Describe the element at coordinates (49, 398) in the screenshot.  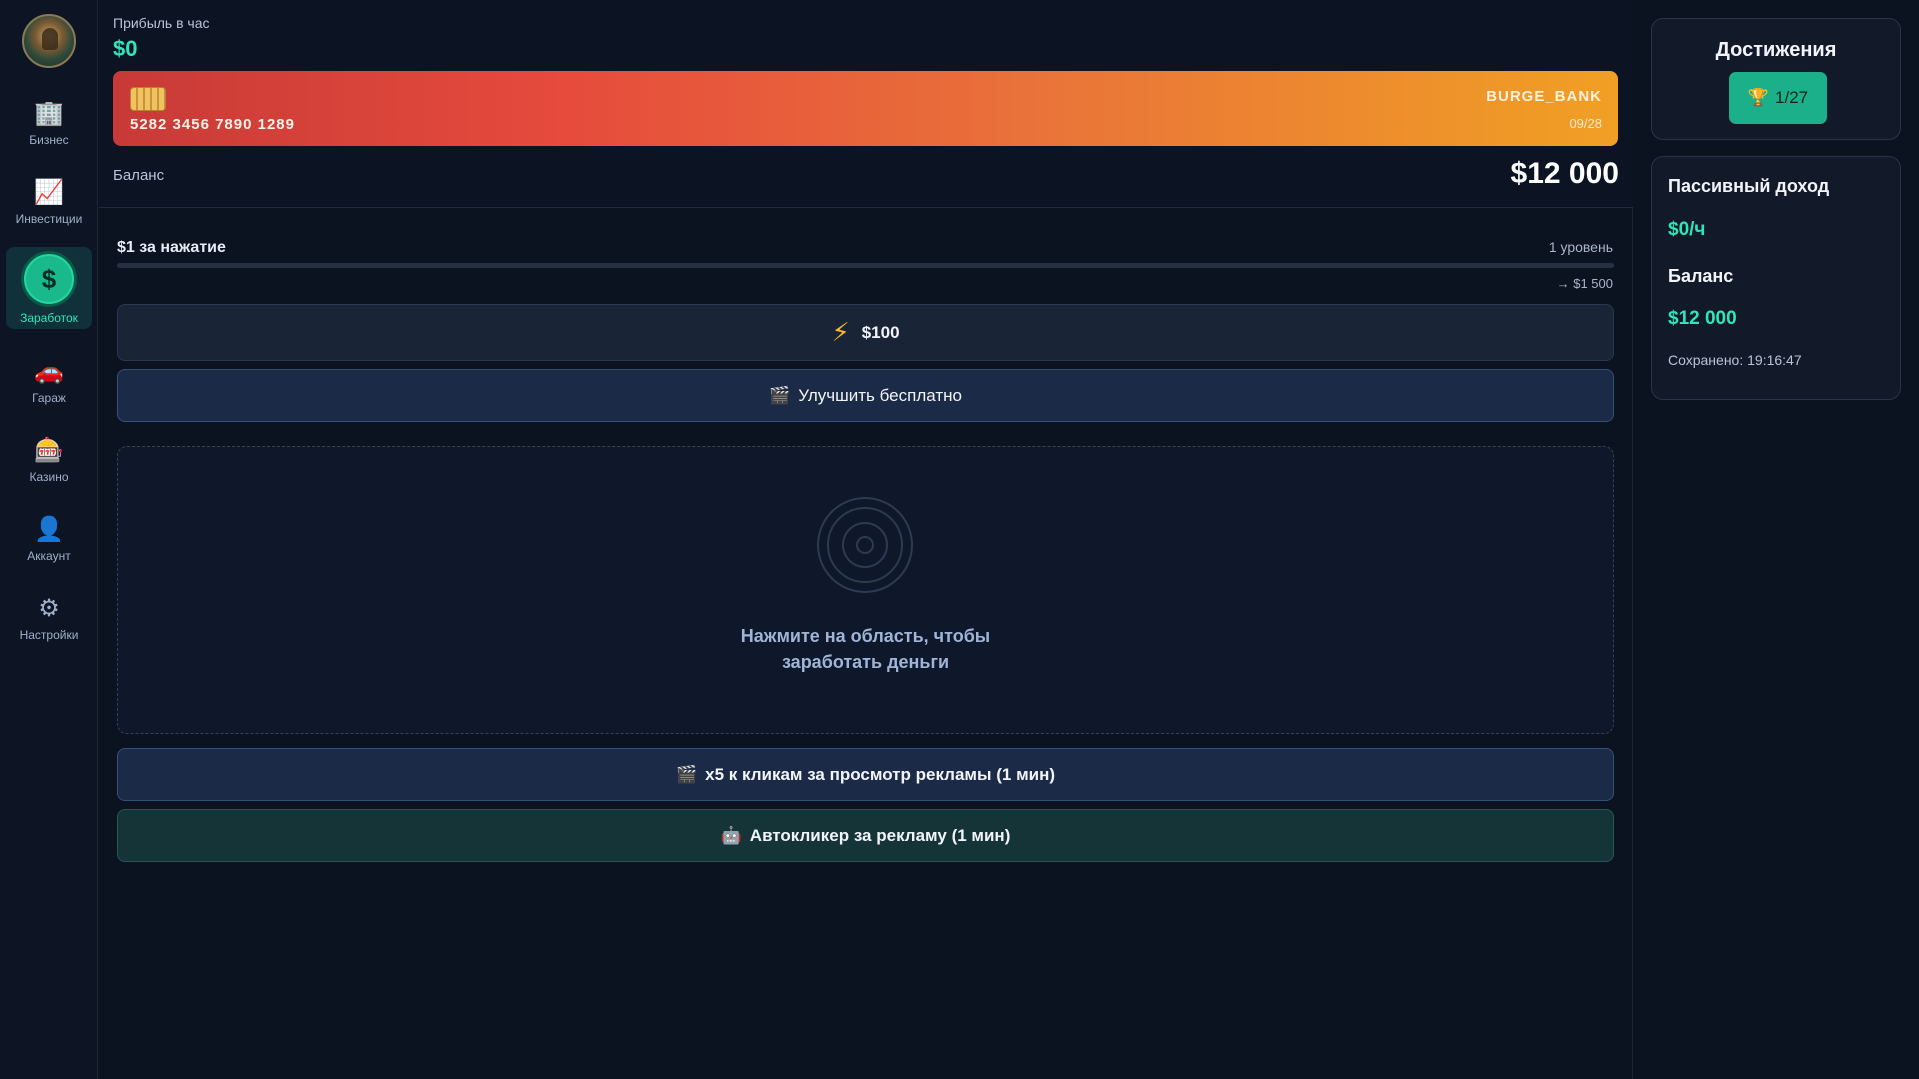
I see `sidebar-item-label: Гараж` at that location.